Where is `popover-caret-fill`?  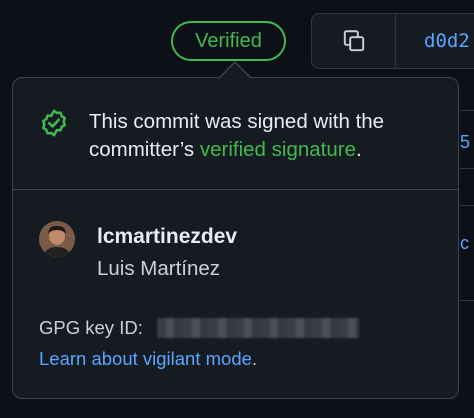
popover-caret-fill is located at coordinates (235, 70).